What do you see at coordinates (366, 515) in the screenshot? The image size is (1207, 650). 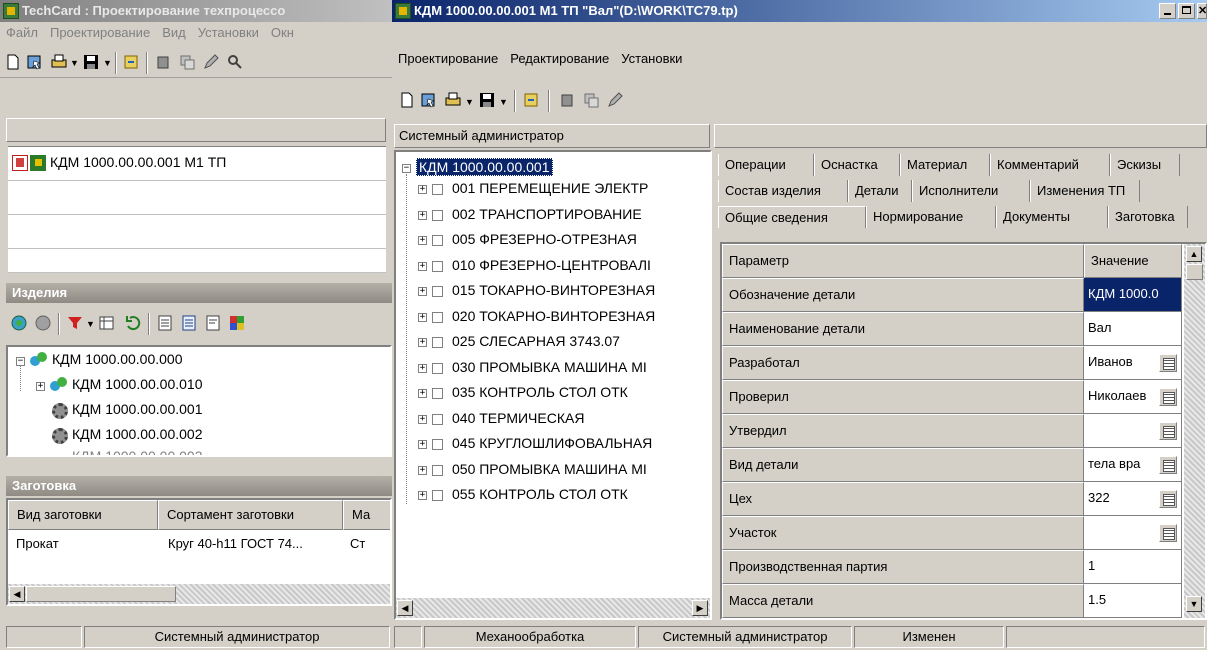 I see `column-header: Ма` at bounding box center [366, 515].